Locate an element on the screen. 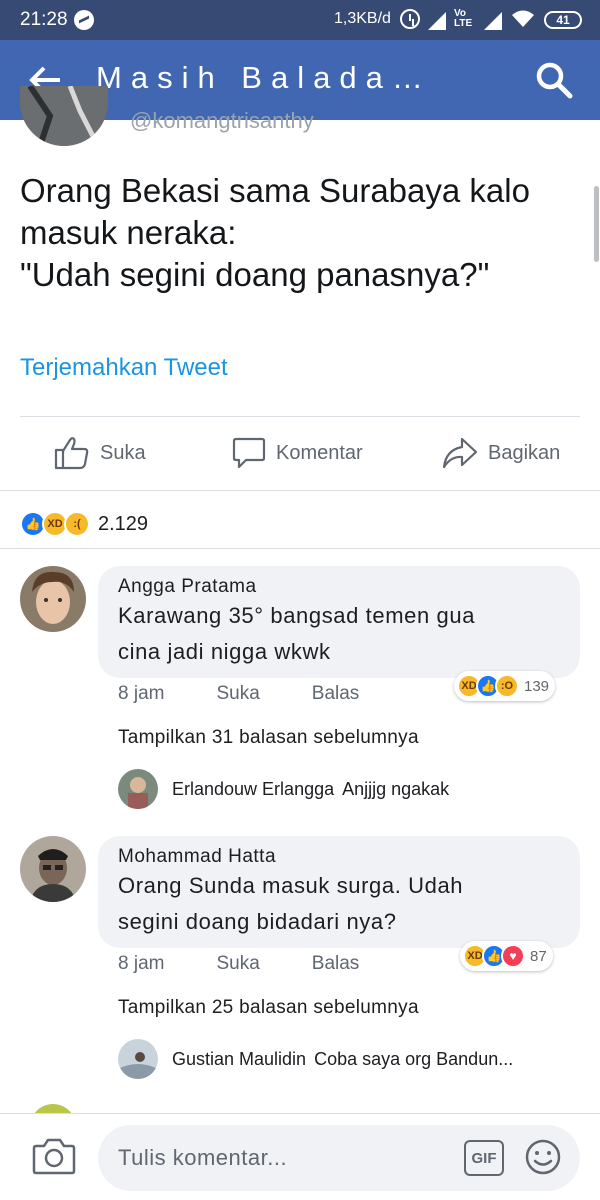 The width and height of the screenshot is (600, 1200). comment-reactions: XD 👍 ♥ 87 is located at coordinates (506, 956).